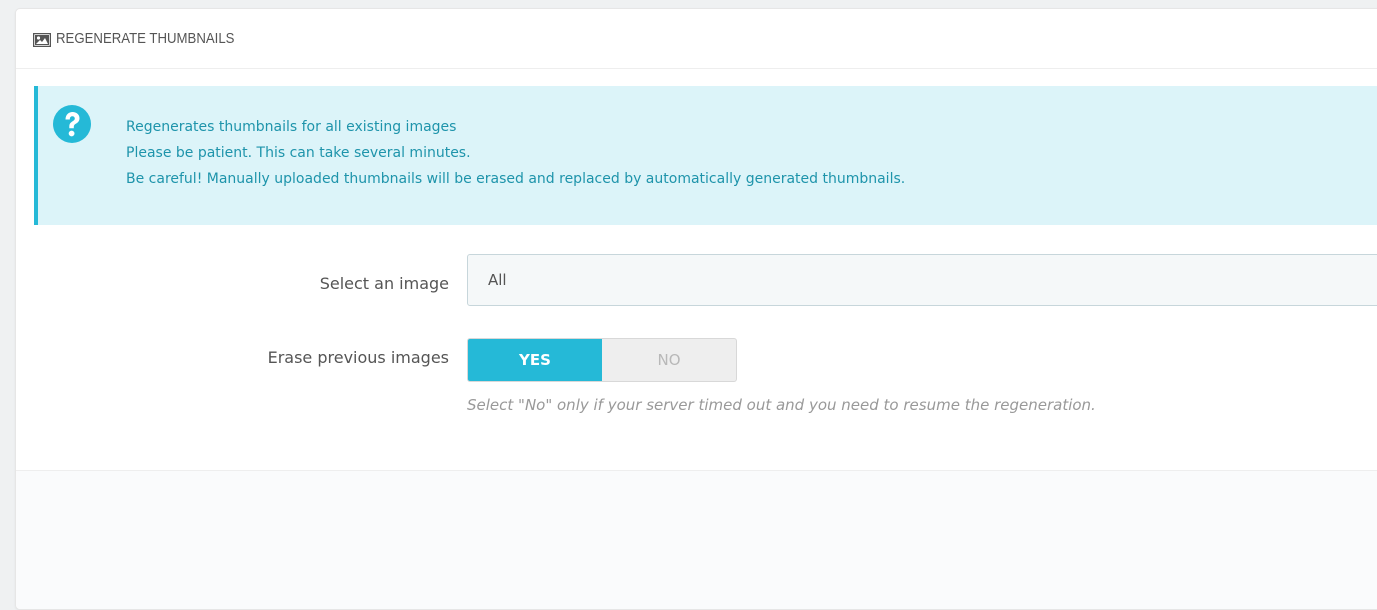 The height and width of the screenshot is (610, 1377). What do you see at coordinates (497, 280) in the screenshot?
I see `select-image-value: All` at bounding box center [497, 280].